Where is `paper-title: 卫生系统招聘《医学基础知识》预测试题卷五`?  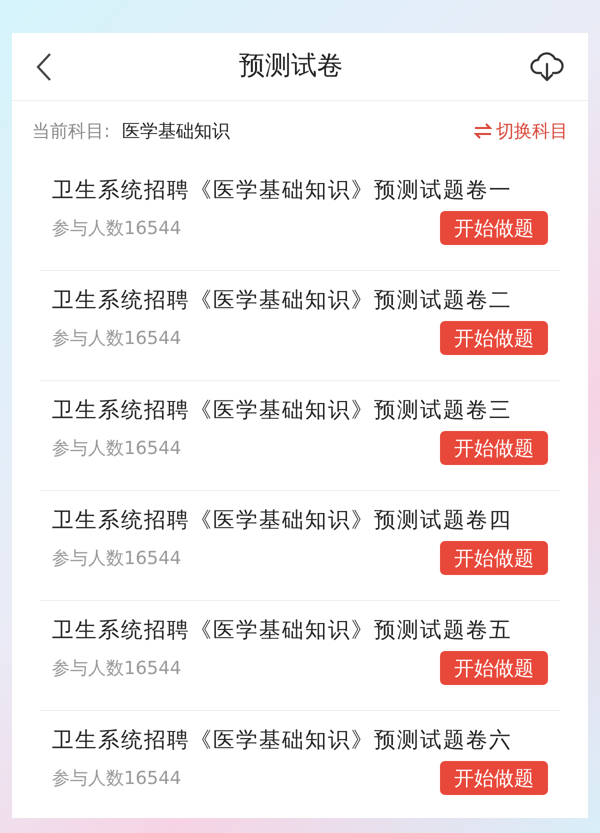
paper-title: 卫生系统招聘《医学基础知识》预测试题卷五 is located at coordinates (282, 631).